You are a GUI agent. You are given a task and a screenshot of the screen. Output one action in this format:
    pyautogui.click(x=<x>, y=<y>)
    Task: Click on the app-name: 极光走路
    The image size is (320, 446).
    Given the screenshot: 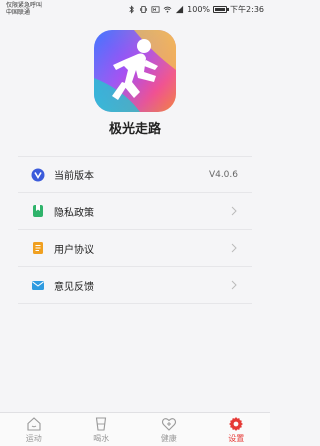 What is the action you would take?
    pyautogui.click(x=134, y=129)
    